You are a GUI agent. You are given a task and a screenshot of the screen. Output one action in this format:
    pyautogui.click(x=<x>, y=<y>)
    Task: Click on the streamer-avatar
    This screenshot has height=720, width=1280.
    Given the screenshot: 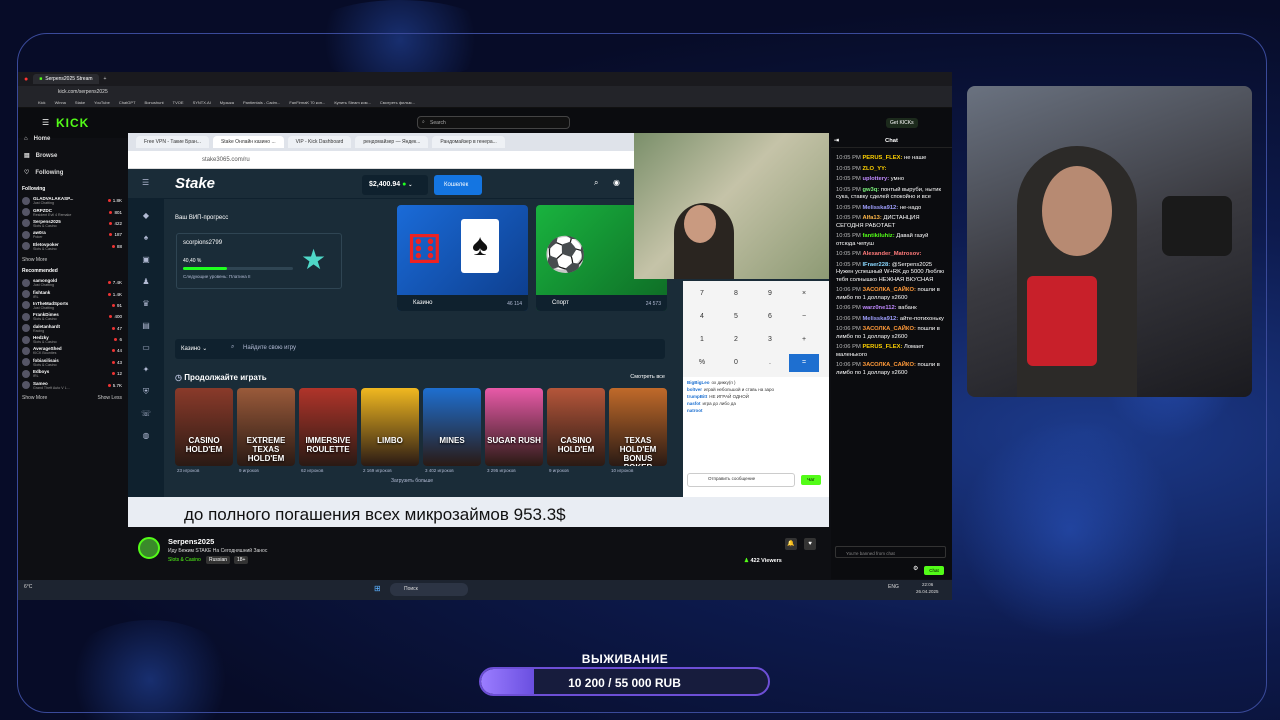 What is the action you would take?
    pyautogui.click(x=149, y=548)
    